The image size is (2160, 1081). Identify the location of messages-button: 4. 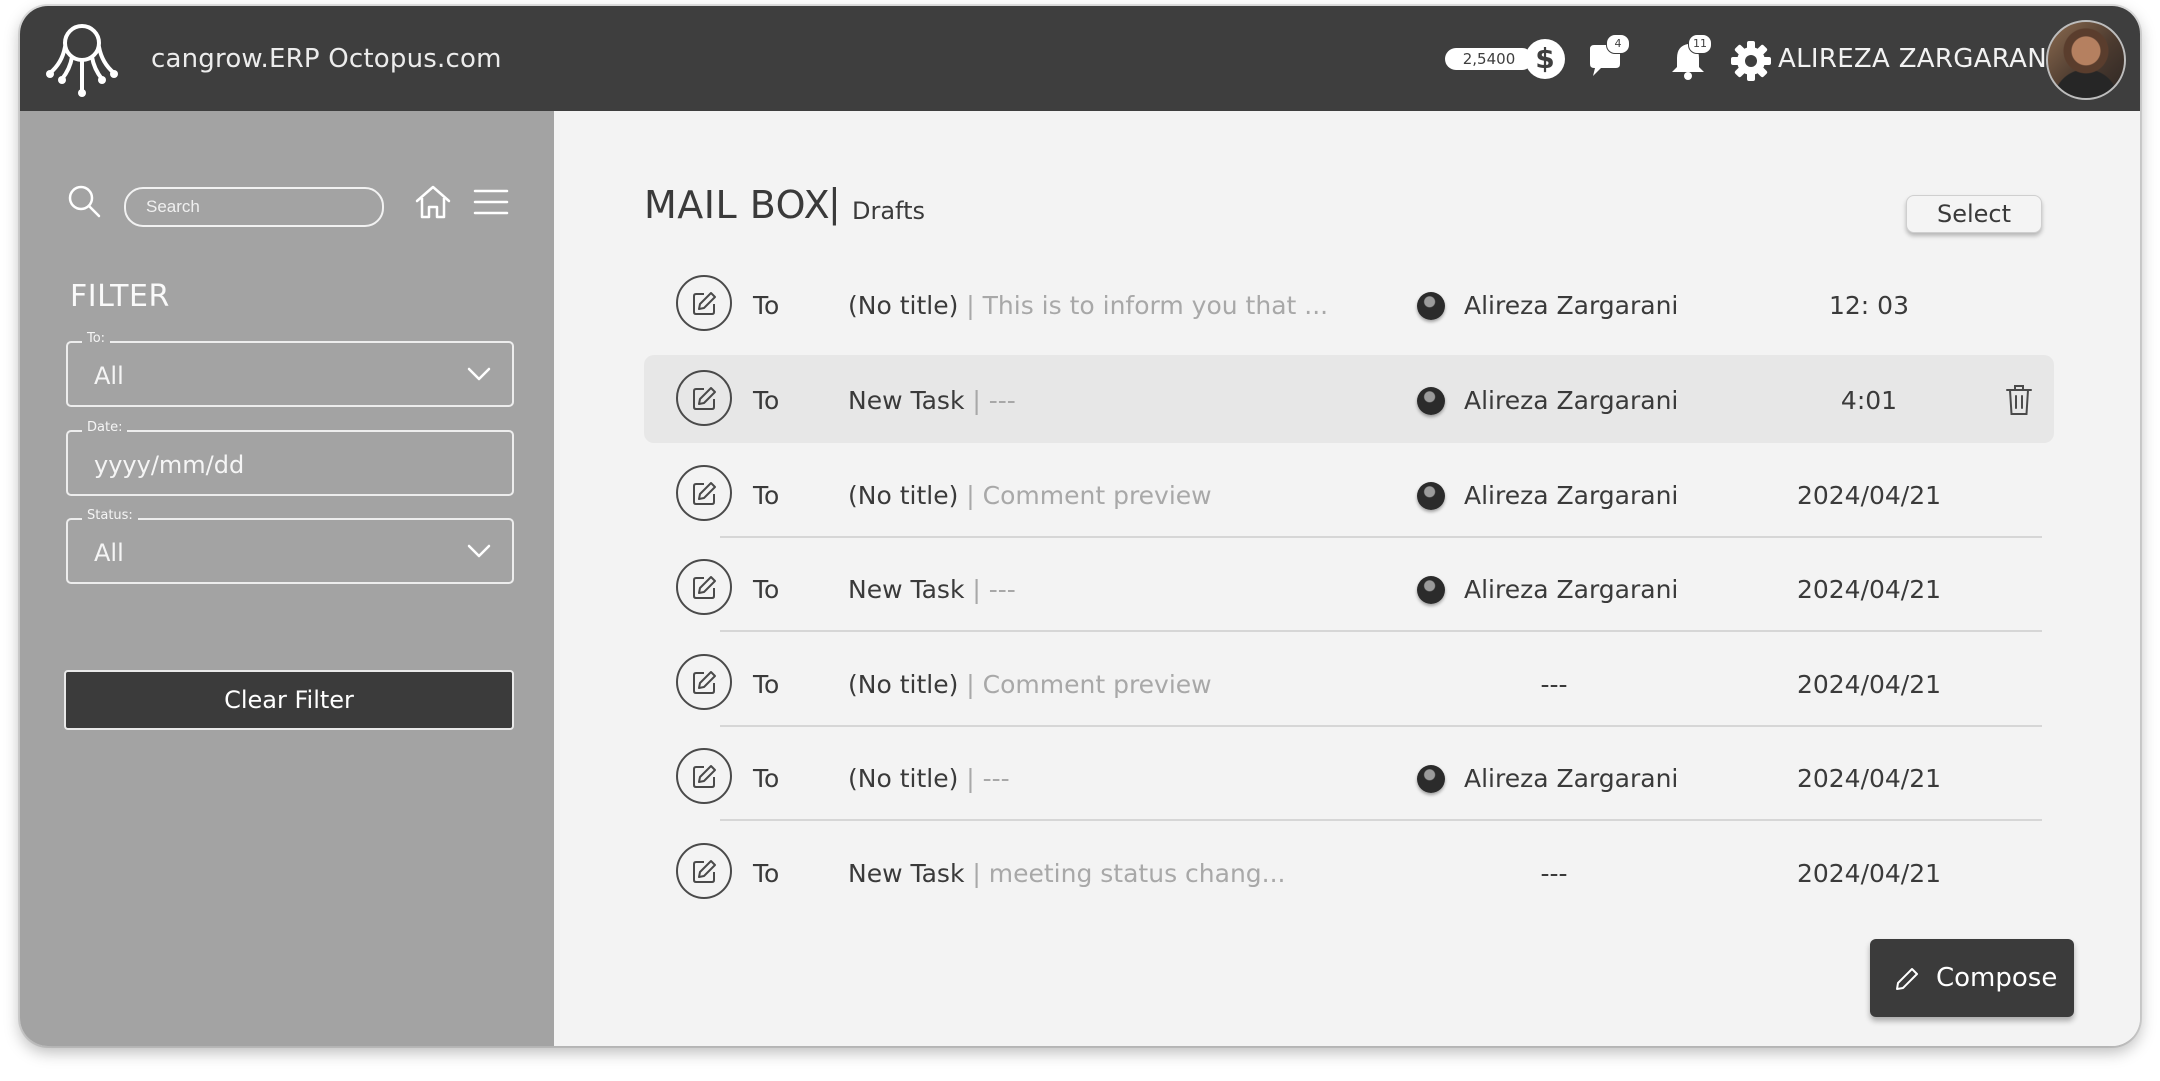
(1607, 58).